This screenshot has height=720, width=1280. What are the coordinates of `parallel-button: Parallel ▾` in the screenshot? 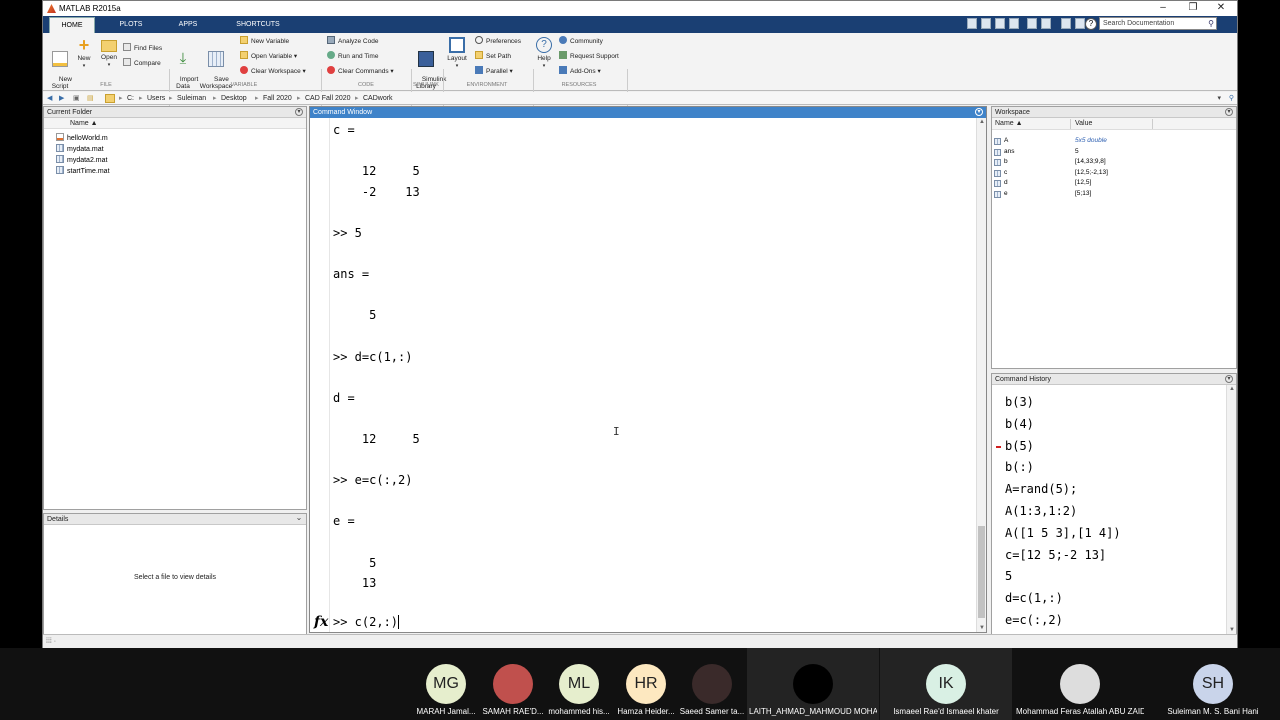 It's located at (494, 71).